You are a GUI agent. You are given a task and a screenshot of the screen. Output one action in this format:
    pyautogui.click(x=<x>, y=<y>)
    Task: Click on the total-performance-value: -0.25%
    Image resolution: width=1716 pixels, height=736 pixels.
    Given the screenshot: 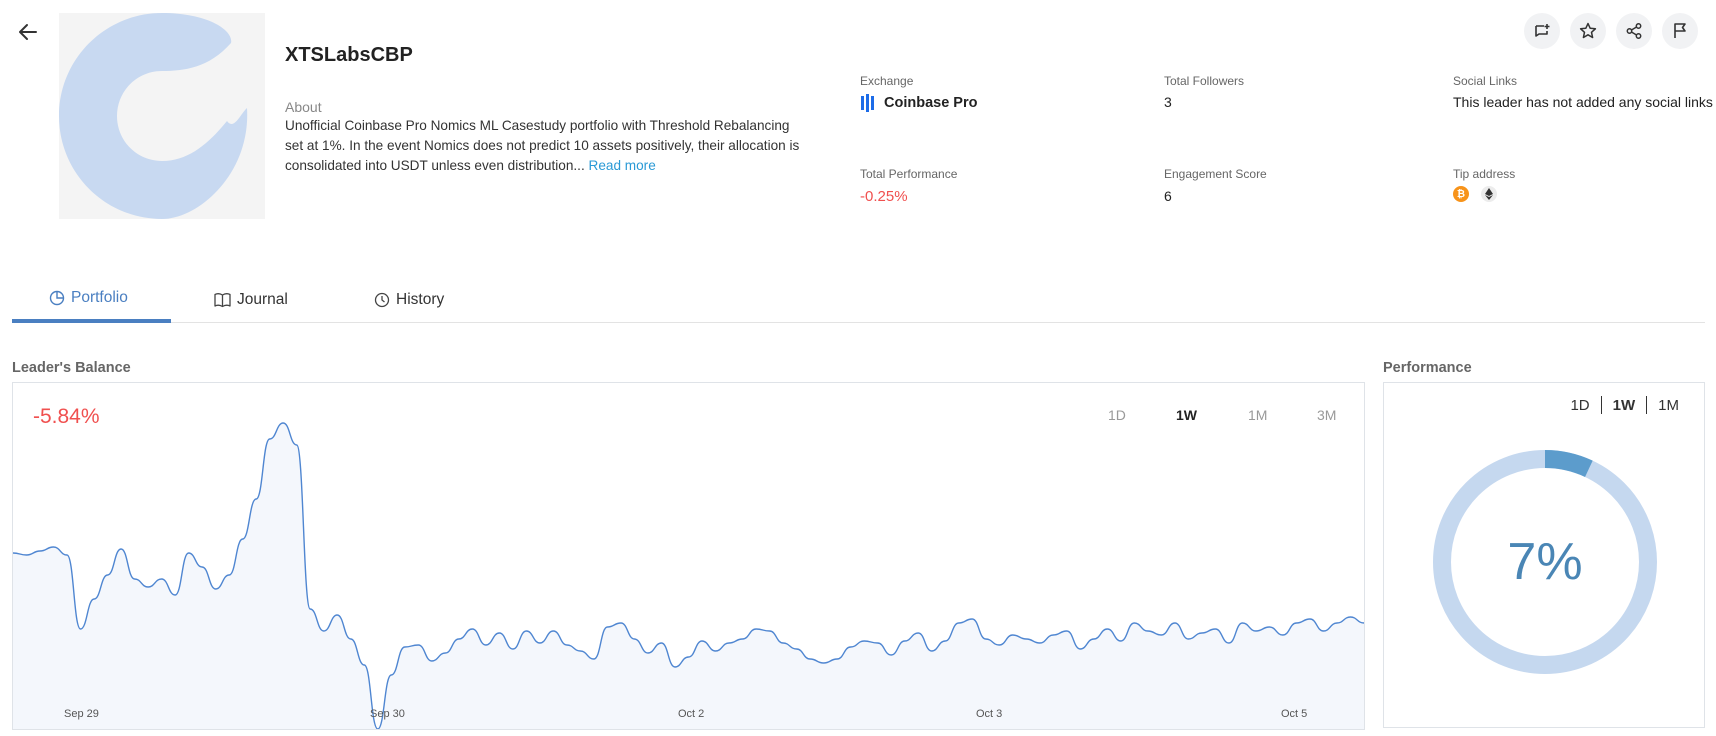 What is the action you would take?
    pyautogui.click(x=884, y=196)
    